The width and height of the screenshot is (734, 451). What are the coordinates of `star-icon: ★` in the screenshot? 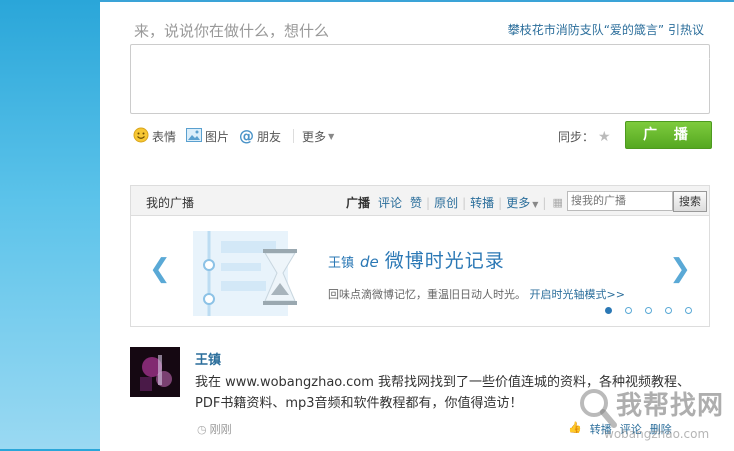 It's located at (604, 137).